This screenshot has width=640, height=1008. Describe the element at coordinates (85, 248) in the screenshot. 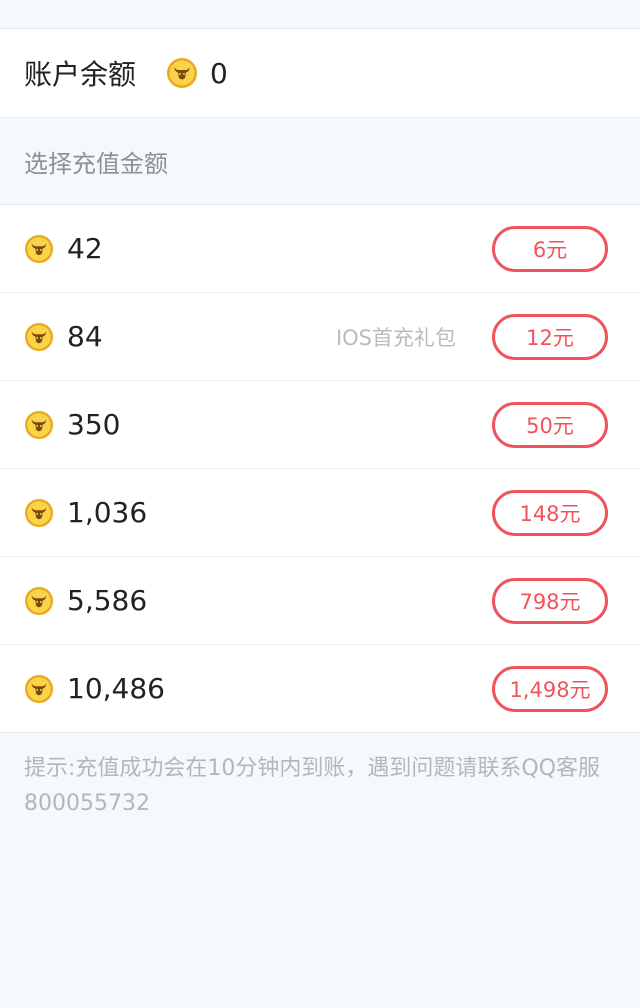

I see `package-coin-amount: 42` at that location.